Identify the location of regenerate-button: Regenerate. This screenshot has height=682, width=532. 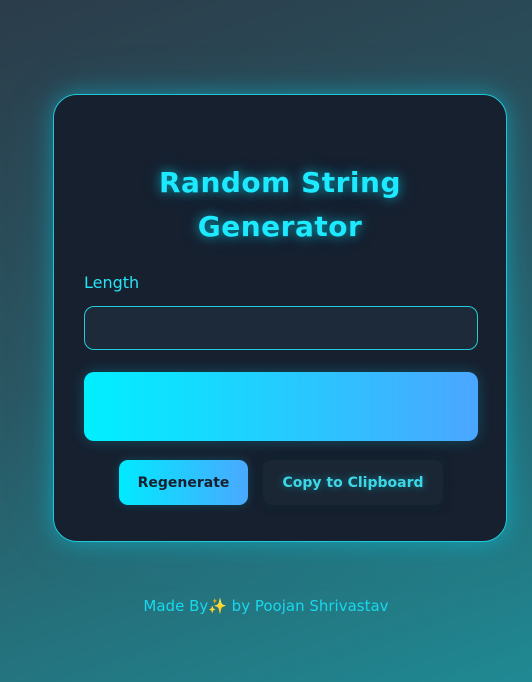
(183, 482).